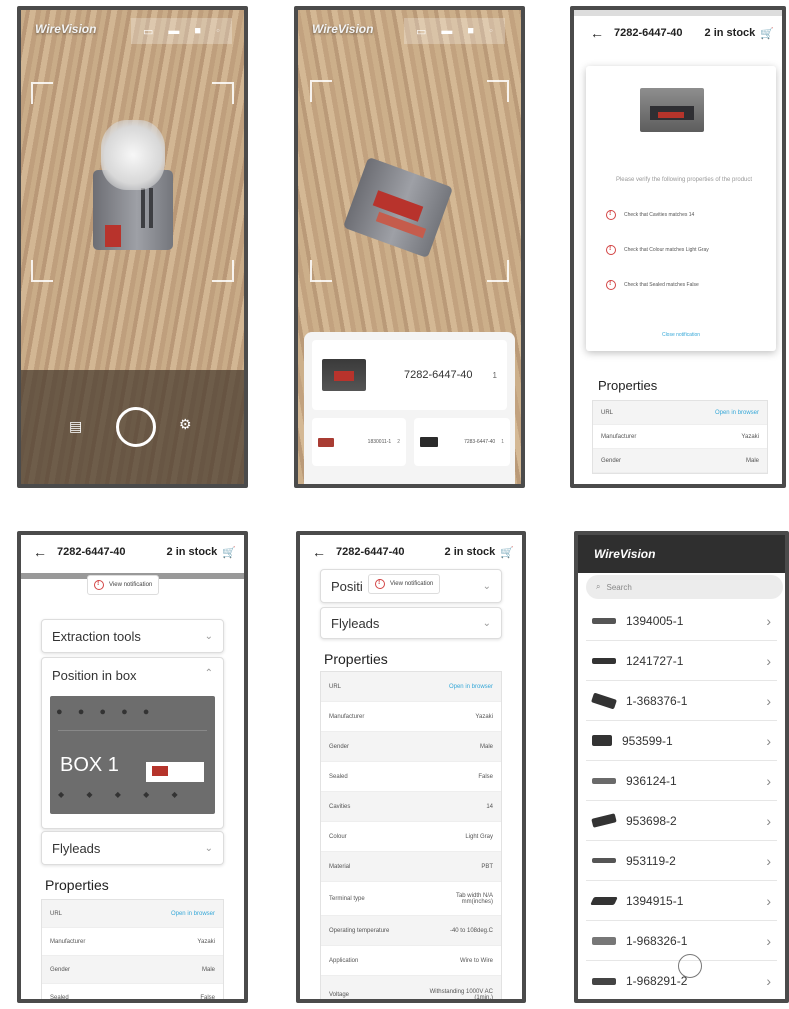  Describe the element at coordinates (398, 442) in the screenshot. I see `alternative-count: 2` at that location.